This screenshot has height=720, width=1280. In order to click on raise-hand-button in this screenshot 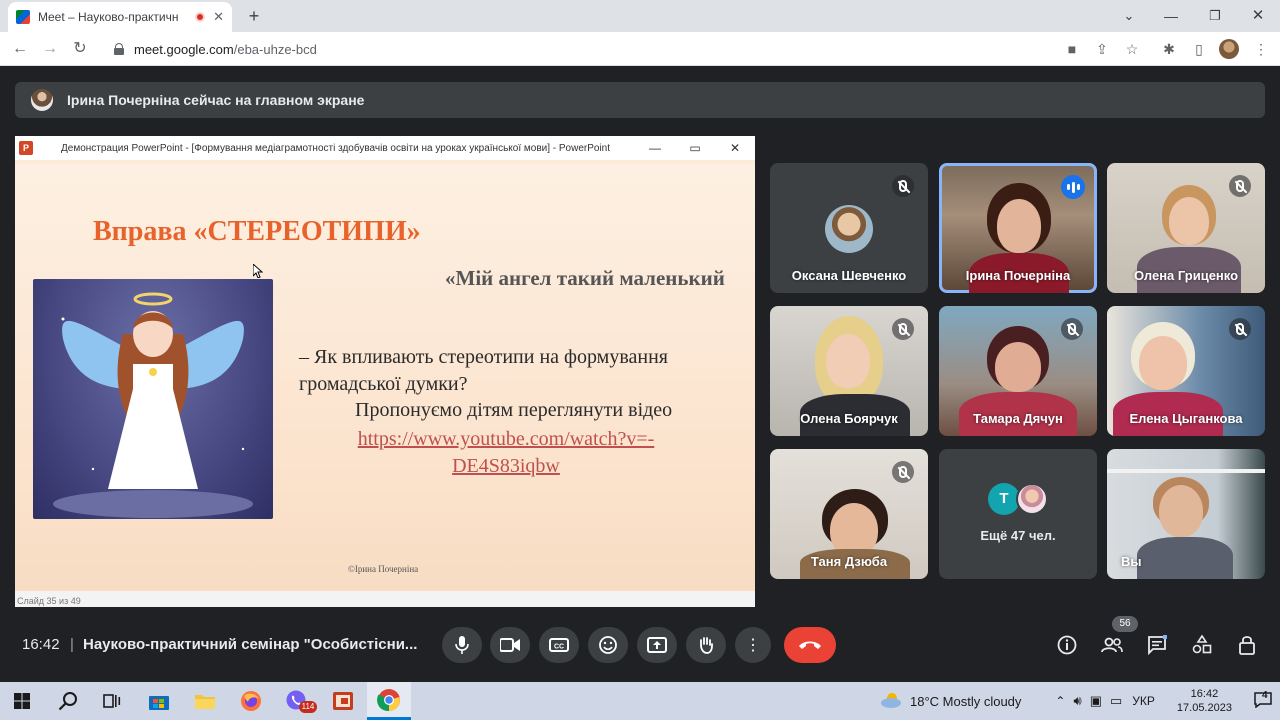, I will do `click(706, 645)`.